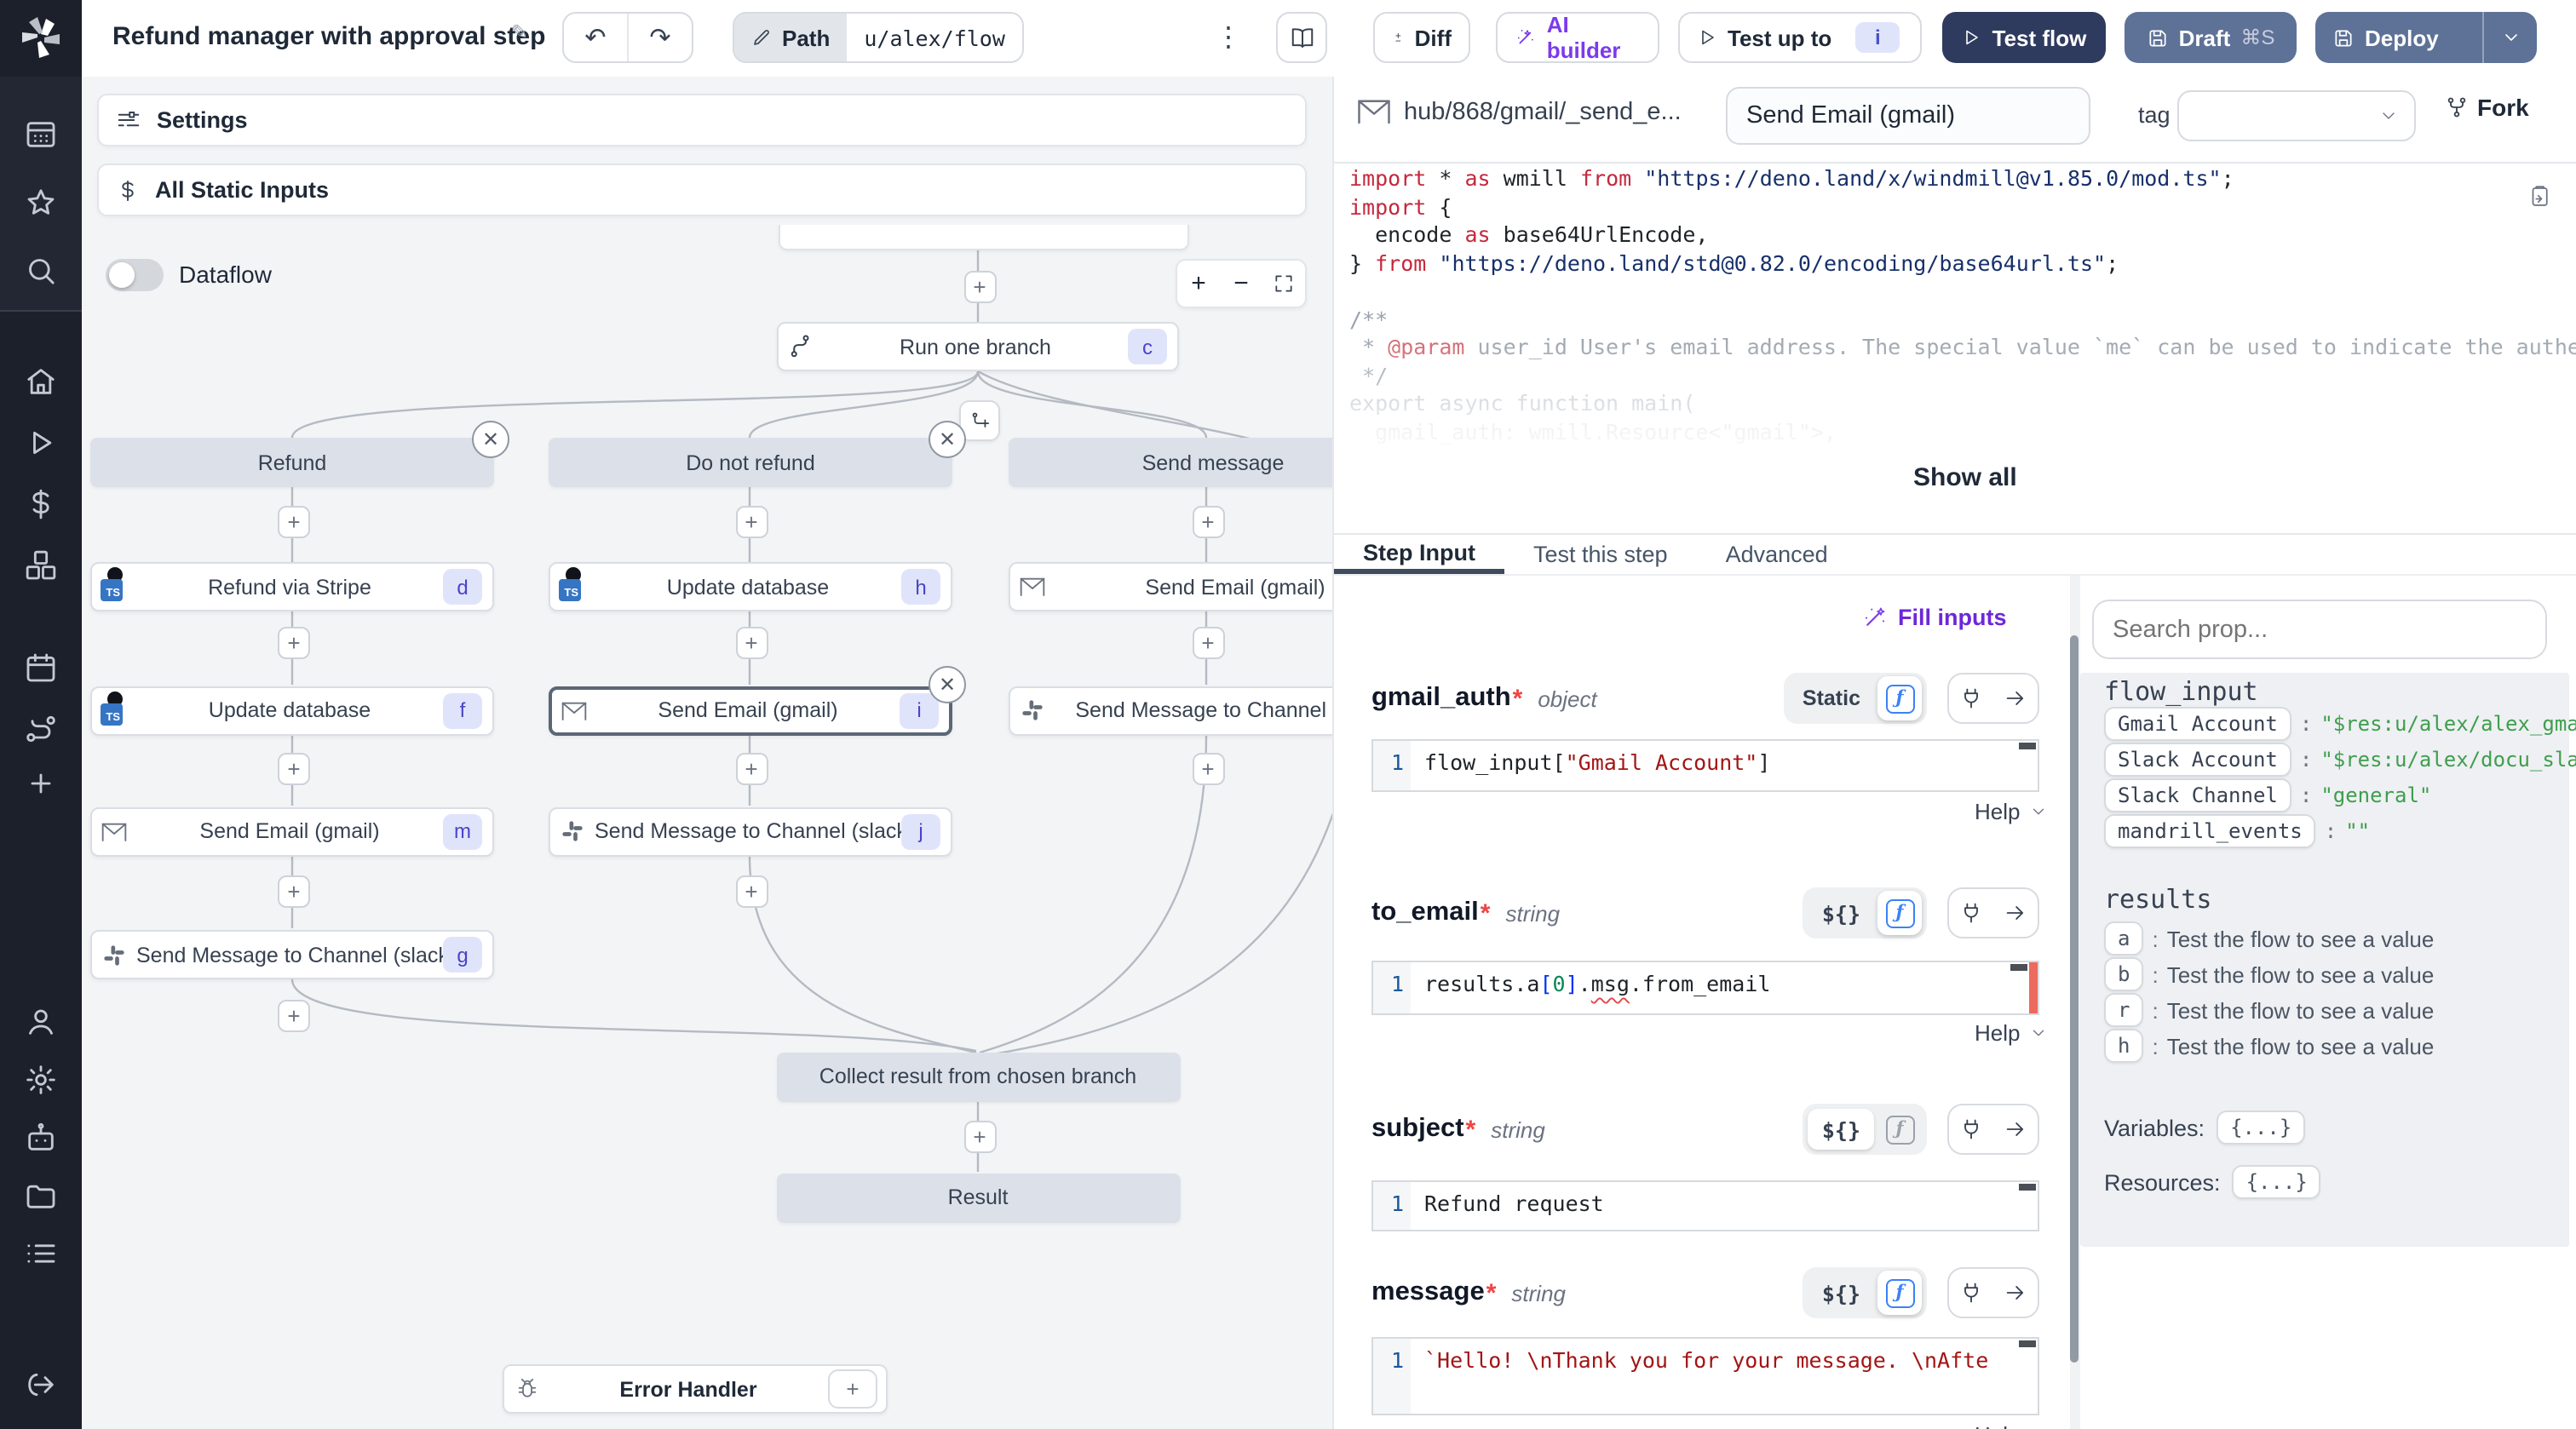  What do you see at coordinates (1705, 1205) in the screenshot?
I see `subject-editor: 1 Refund request` at bounding box center [1705, 1205].